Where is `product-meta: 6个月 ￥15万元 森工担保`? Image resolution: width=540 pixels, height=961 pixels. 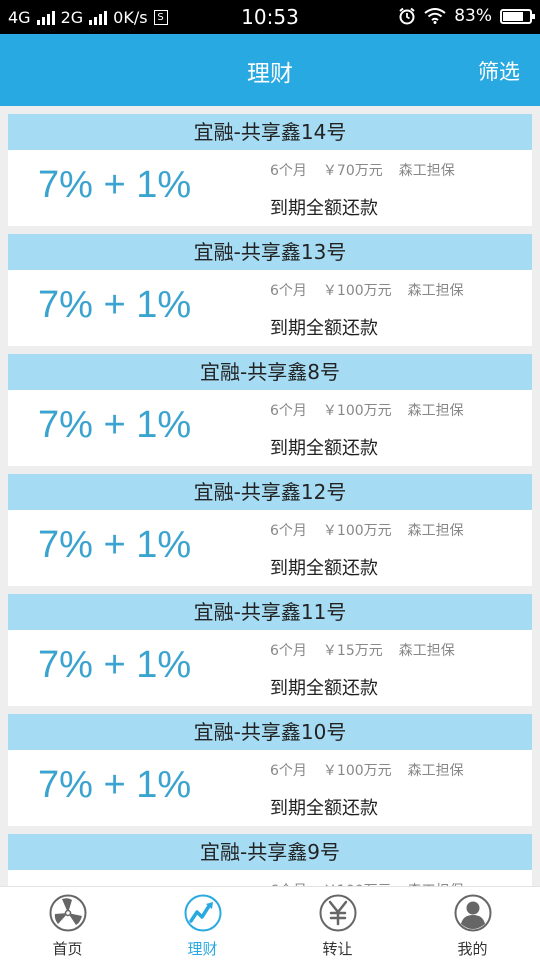 product-meta: 6个月 ￥15万元 森工担保 is located at coordinates (362, 650).